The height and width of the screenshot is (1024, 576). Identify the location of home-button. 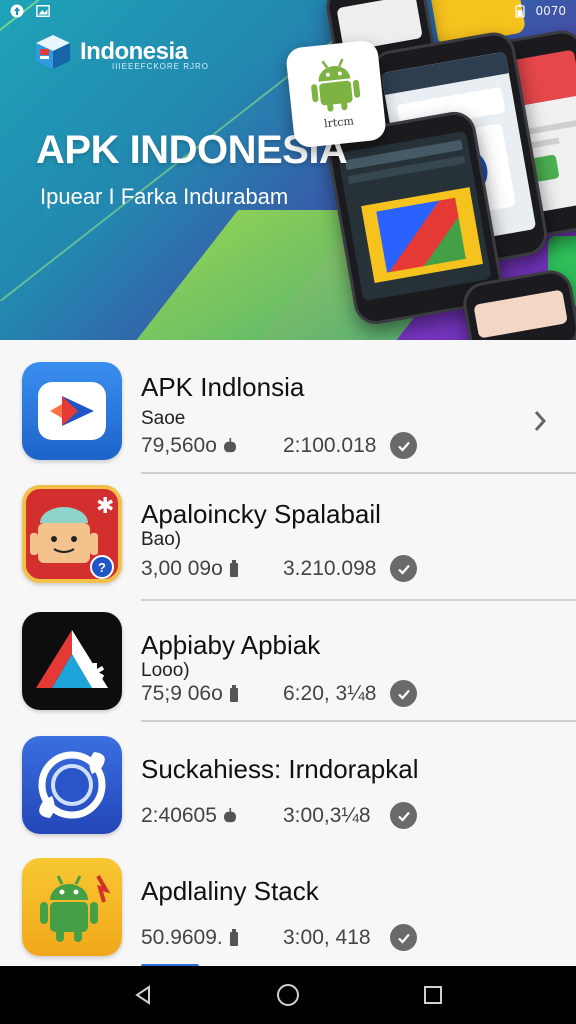
(288, 995).